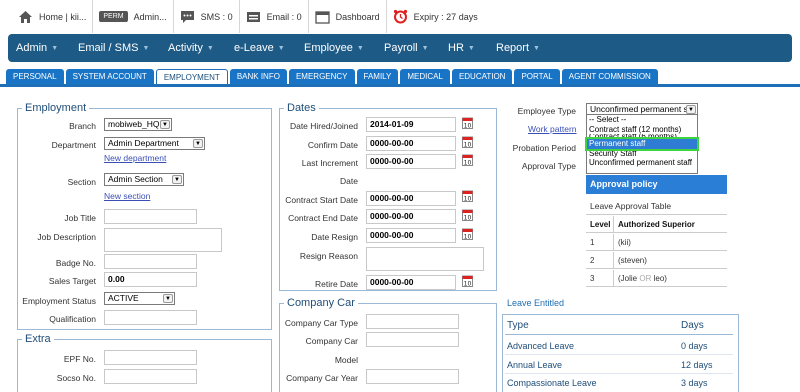  I want to click on tab-emergency: EMERGENCY, so click(321, 76).